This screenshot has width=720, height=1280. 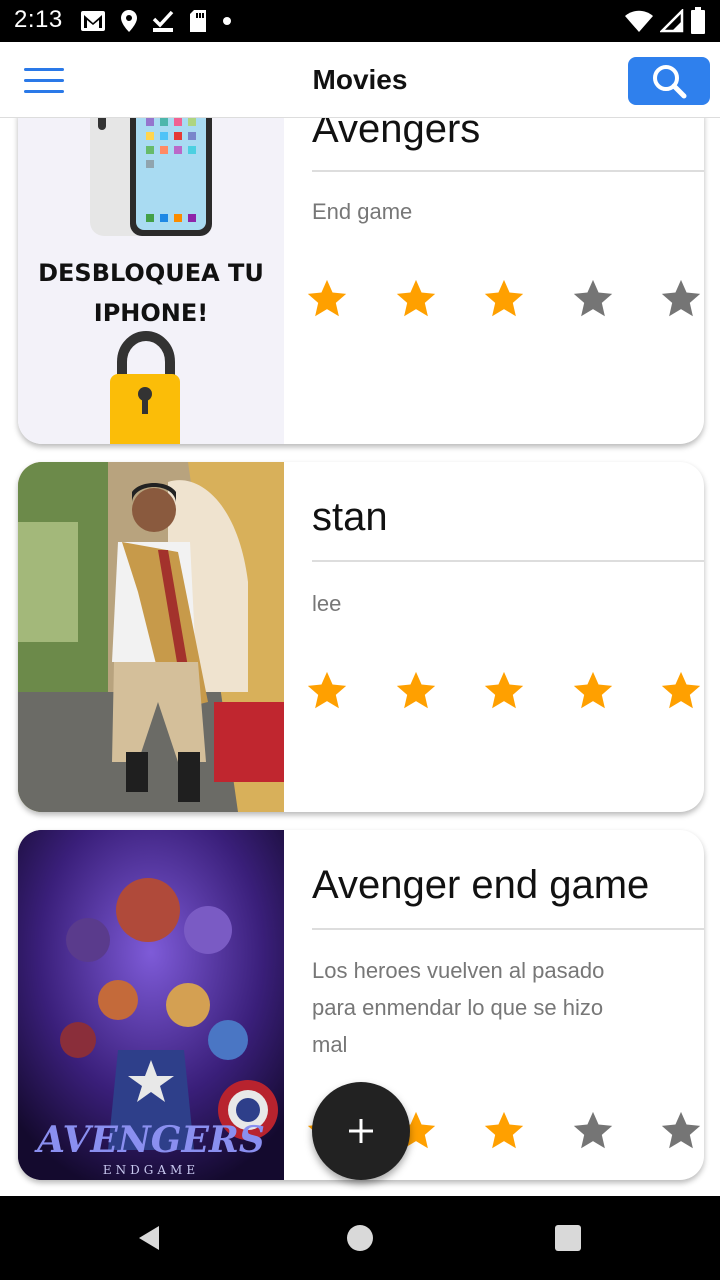 I want to click on status-time: 2:13, so click(x=38, y=19).